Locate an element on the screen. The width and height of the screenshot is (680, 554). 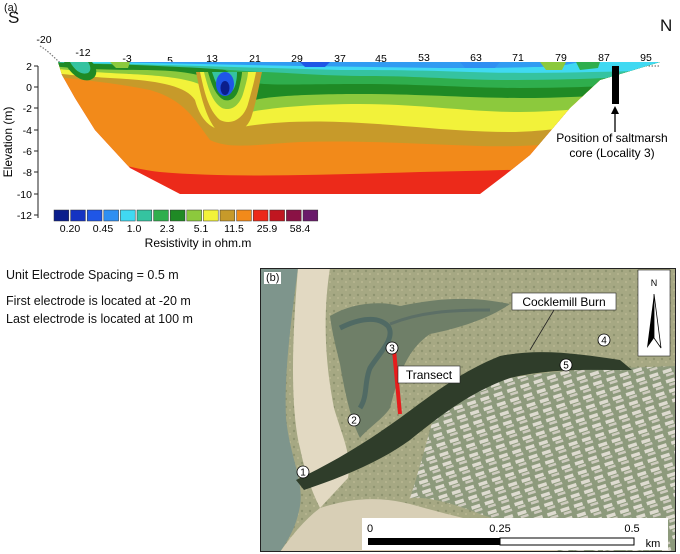
dome-darkblue is located at coordinates (225, 88).